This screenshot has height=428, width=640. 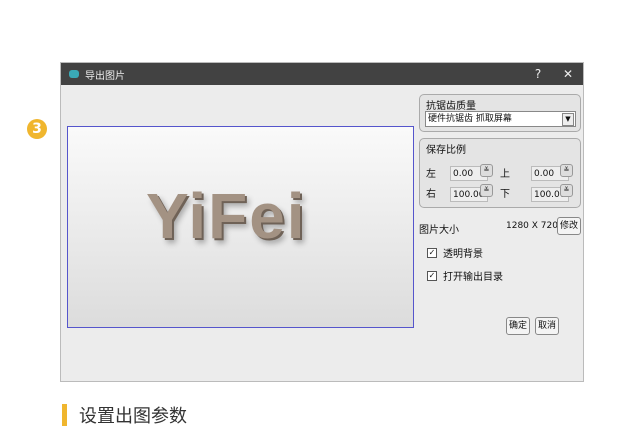 I want to click on antialias-group: 抗锯齿质量 硬件抗锯齿 抓取屏幕 ▼, so click(x=500, y=113).